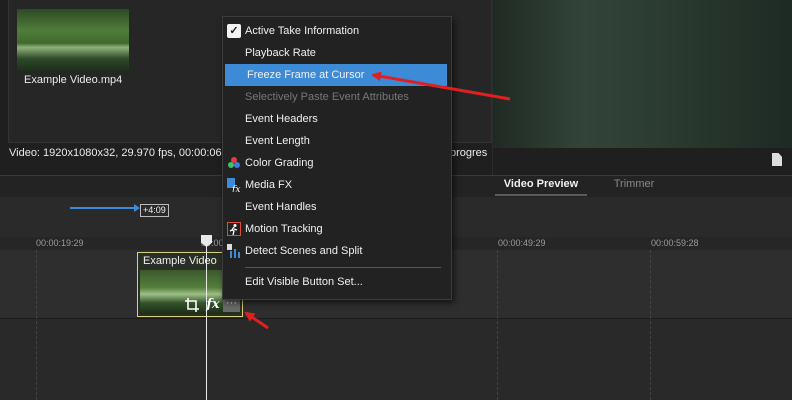 This screenshot has height=400, width=792. I want to click on menu-item-label: Freeze Frame at Cursor, so click(306, 75).